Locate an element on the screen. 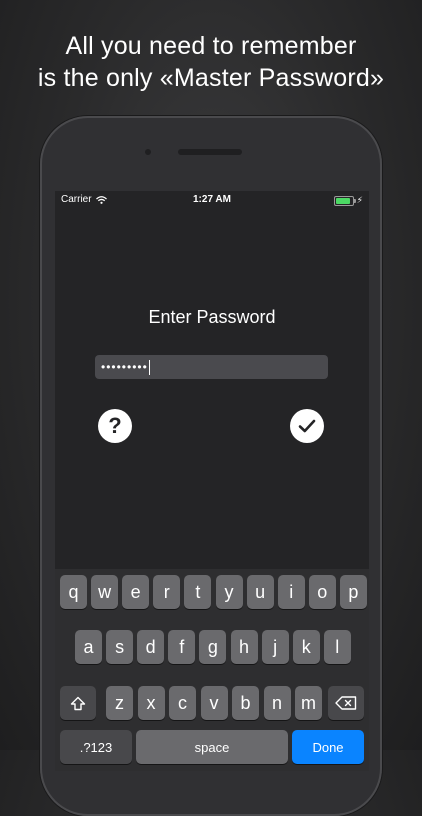 The image size is (422, 816). headline-line-1: All you need to remember is located at coordinates (211, 46).